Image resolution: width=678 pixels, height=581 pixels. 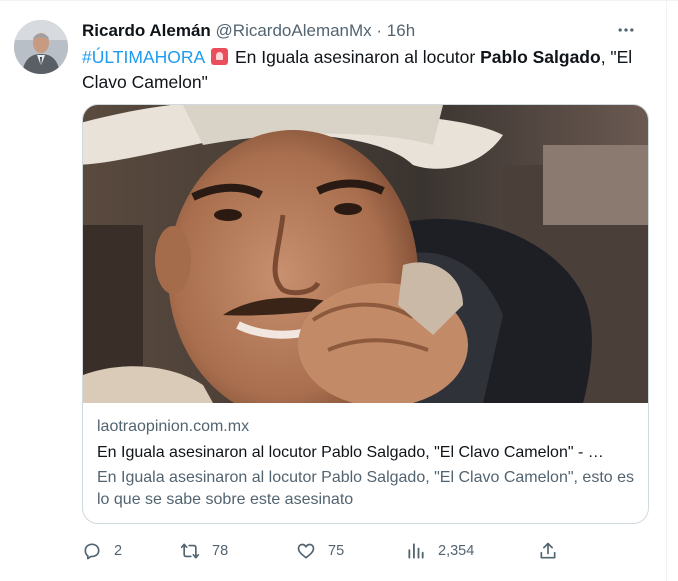 I want to click on right-border, so click(x=666, y=290).